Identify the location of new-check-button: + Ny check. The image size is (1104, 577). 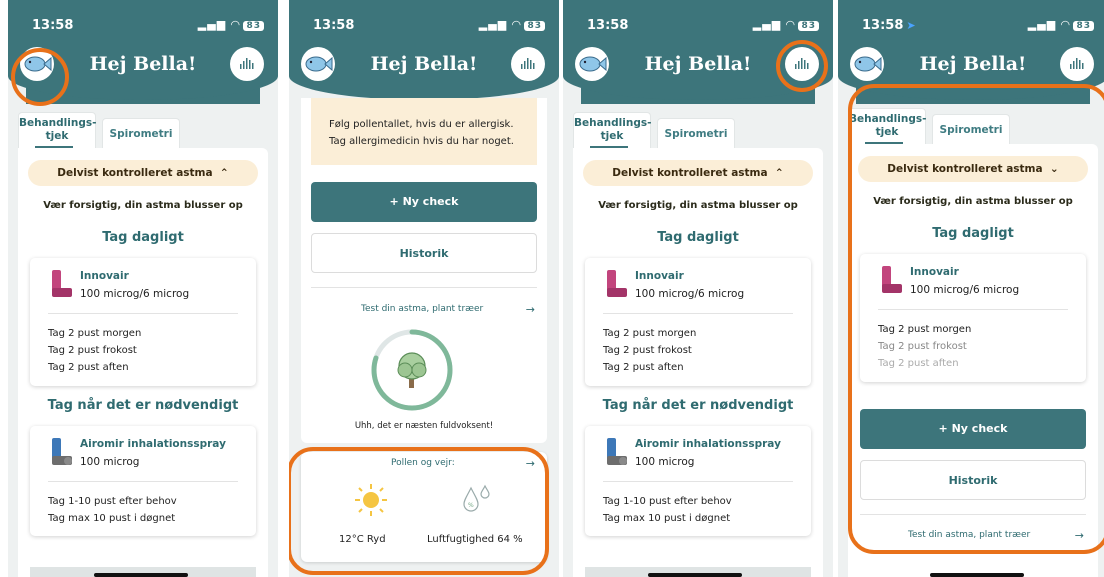
(424, 202).